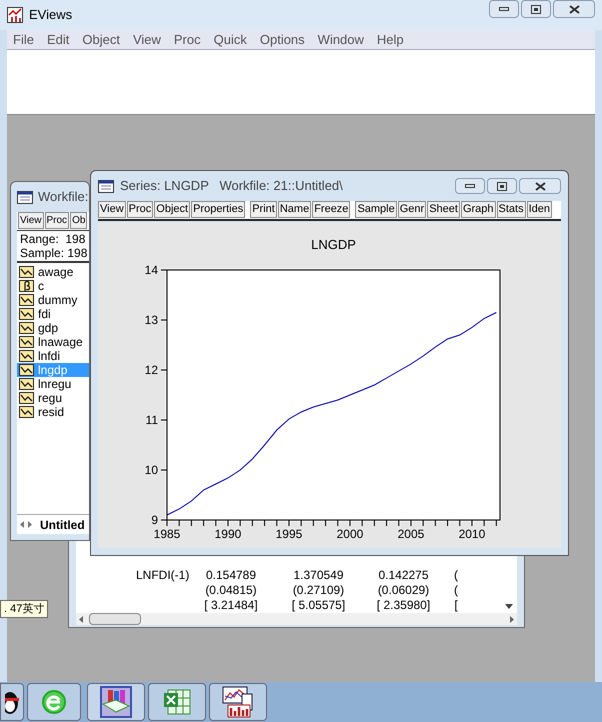 The width and height of the screenshot is (602, 722). What do you see at coordinates (231, 605) in the screenshot?
I see `output-cell-text: [ 3.21484]` at bounding box center [231, 605].